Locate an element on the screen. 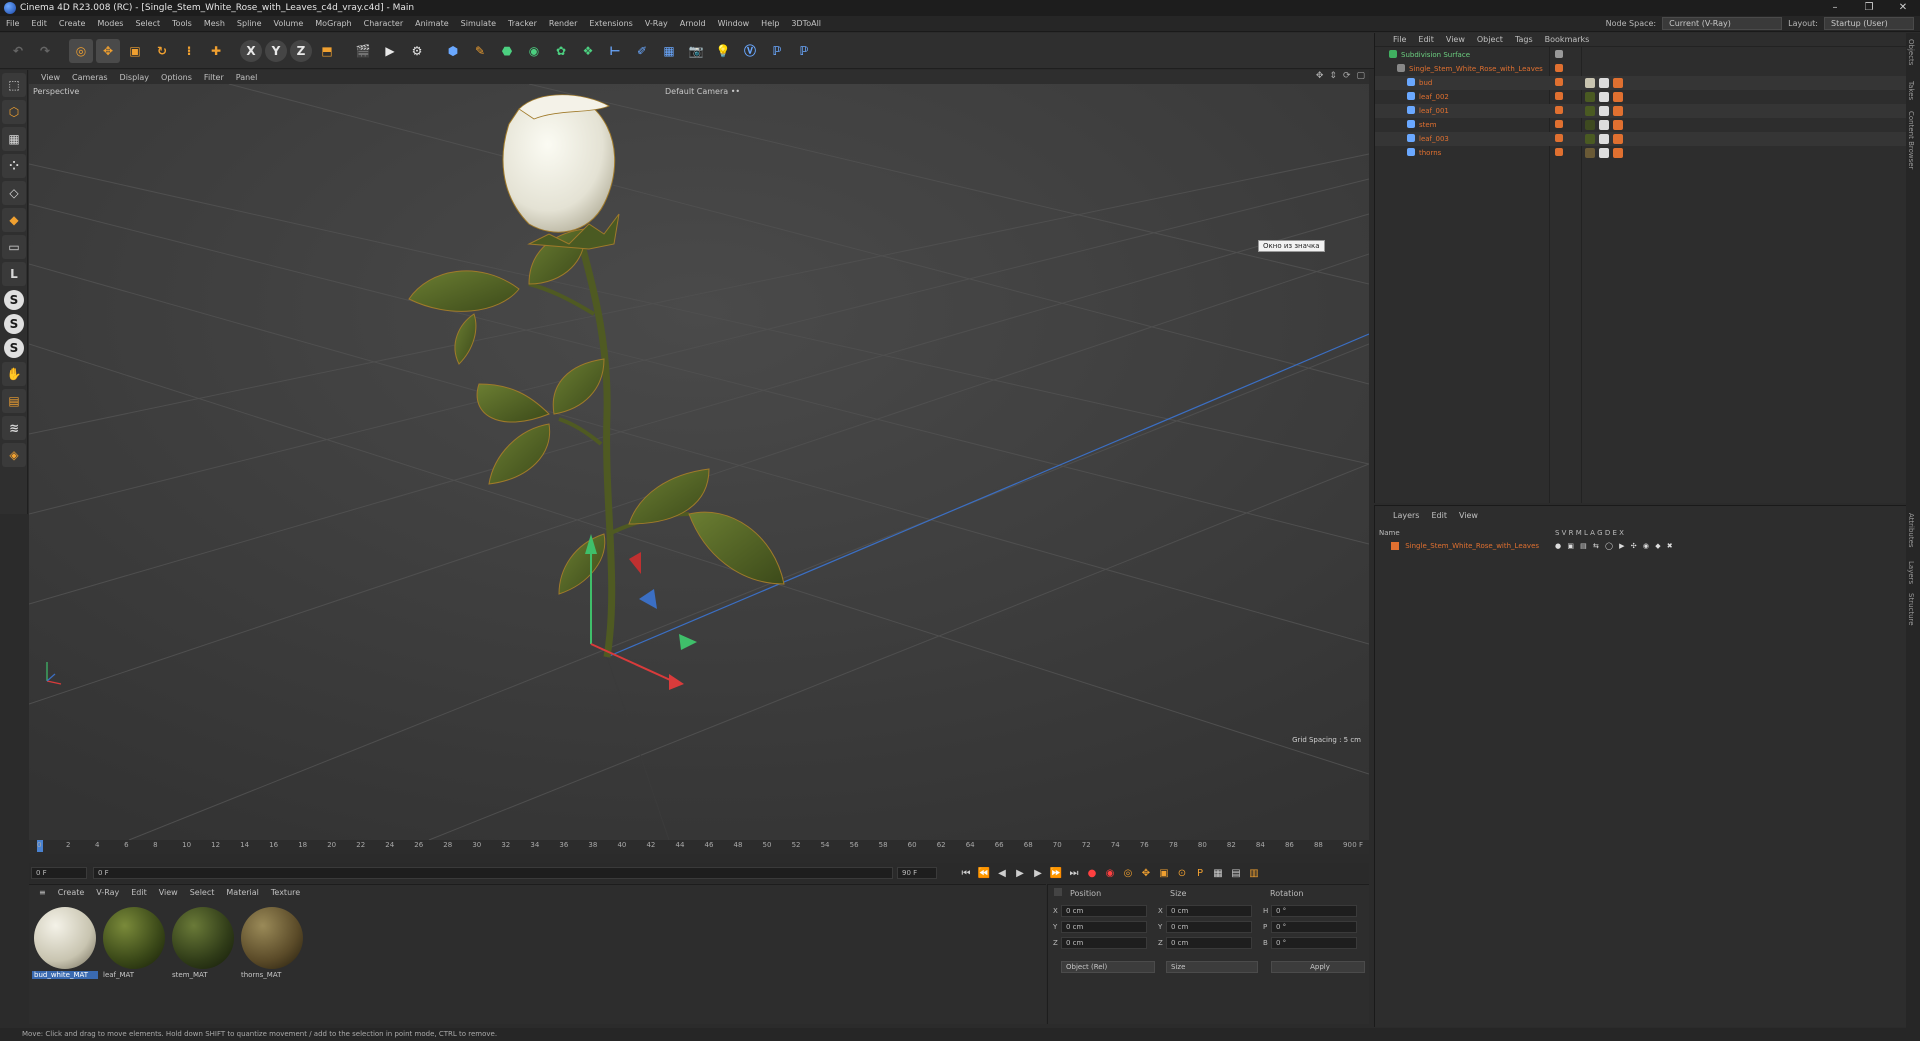 The height and width of the screenshot is (1041, 1920). position-z-field: 0 cm is located at coordinates (1104, 943).